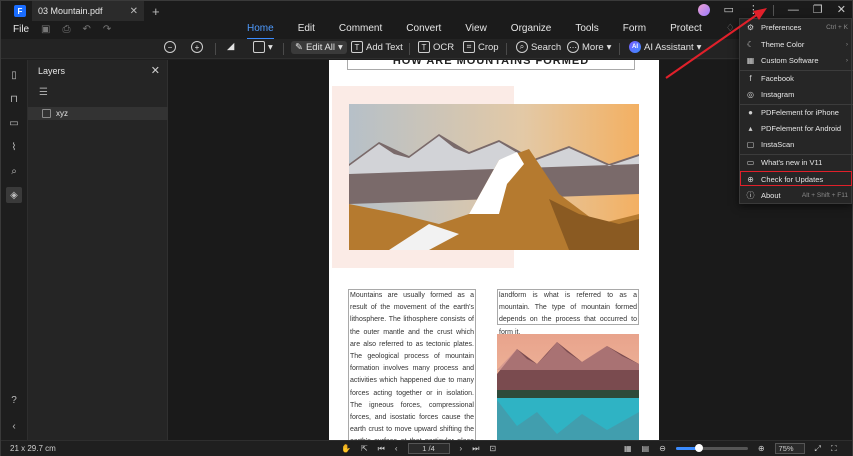 The image size is (853, 456). Describe the element at coordinates (796, 195) in the screenshot. I see `menu-item-about: ⓘ About Alt + Shift + F11` at that location.